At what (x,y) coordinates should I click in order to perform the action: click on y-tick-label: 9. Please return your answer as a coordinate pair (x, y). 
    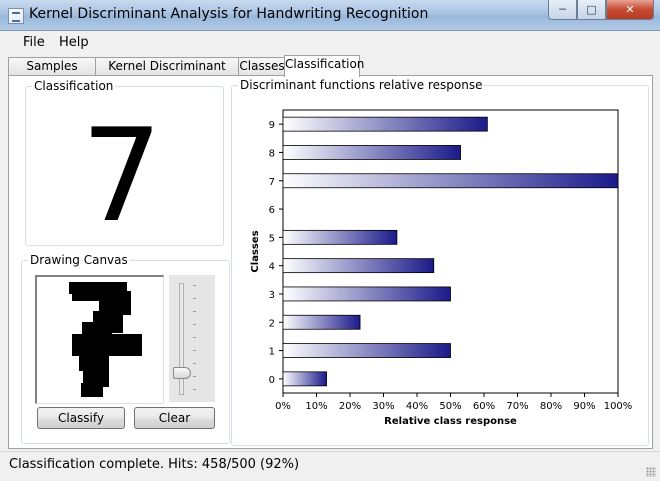
    Looking at the image, I should click on (272, 125).